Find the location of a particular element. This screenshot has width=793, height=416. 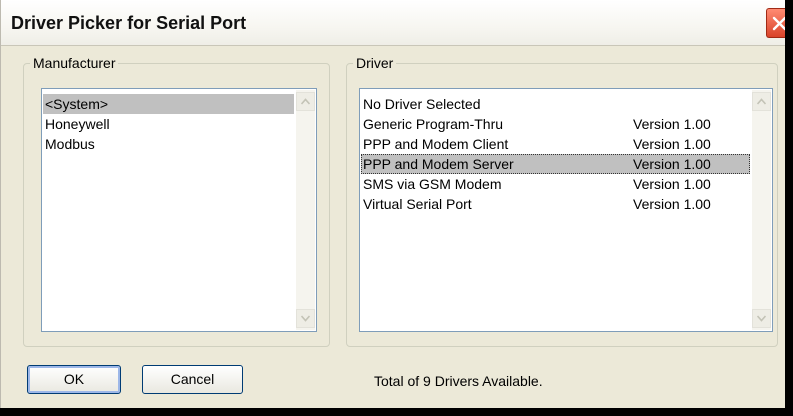

driver-name: PPP and Modem Server is located at coordinates (438, 164).